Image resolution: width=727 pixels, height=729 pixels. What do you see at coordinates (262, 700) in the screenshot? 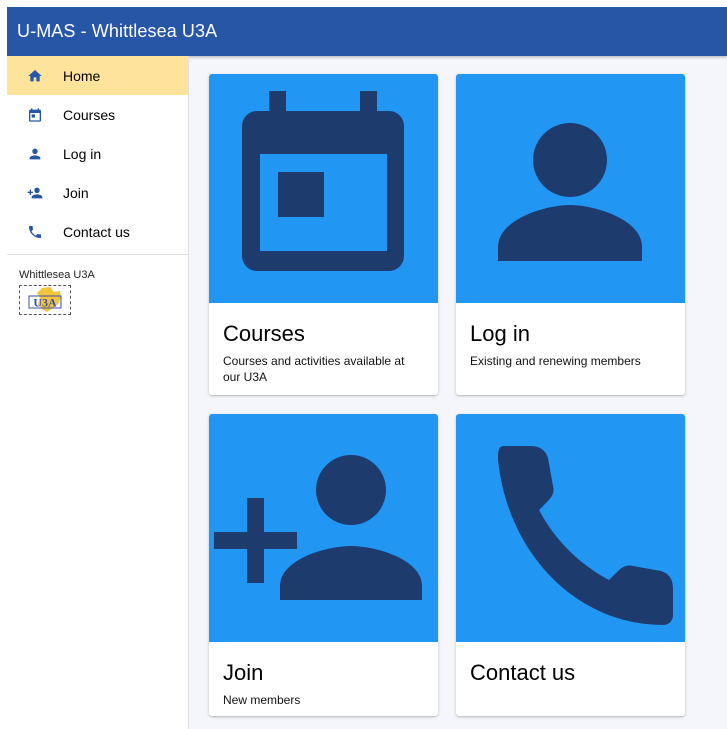
I see `card-description: New members` at bounding box center [262, 700].